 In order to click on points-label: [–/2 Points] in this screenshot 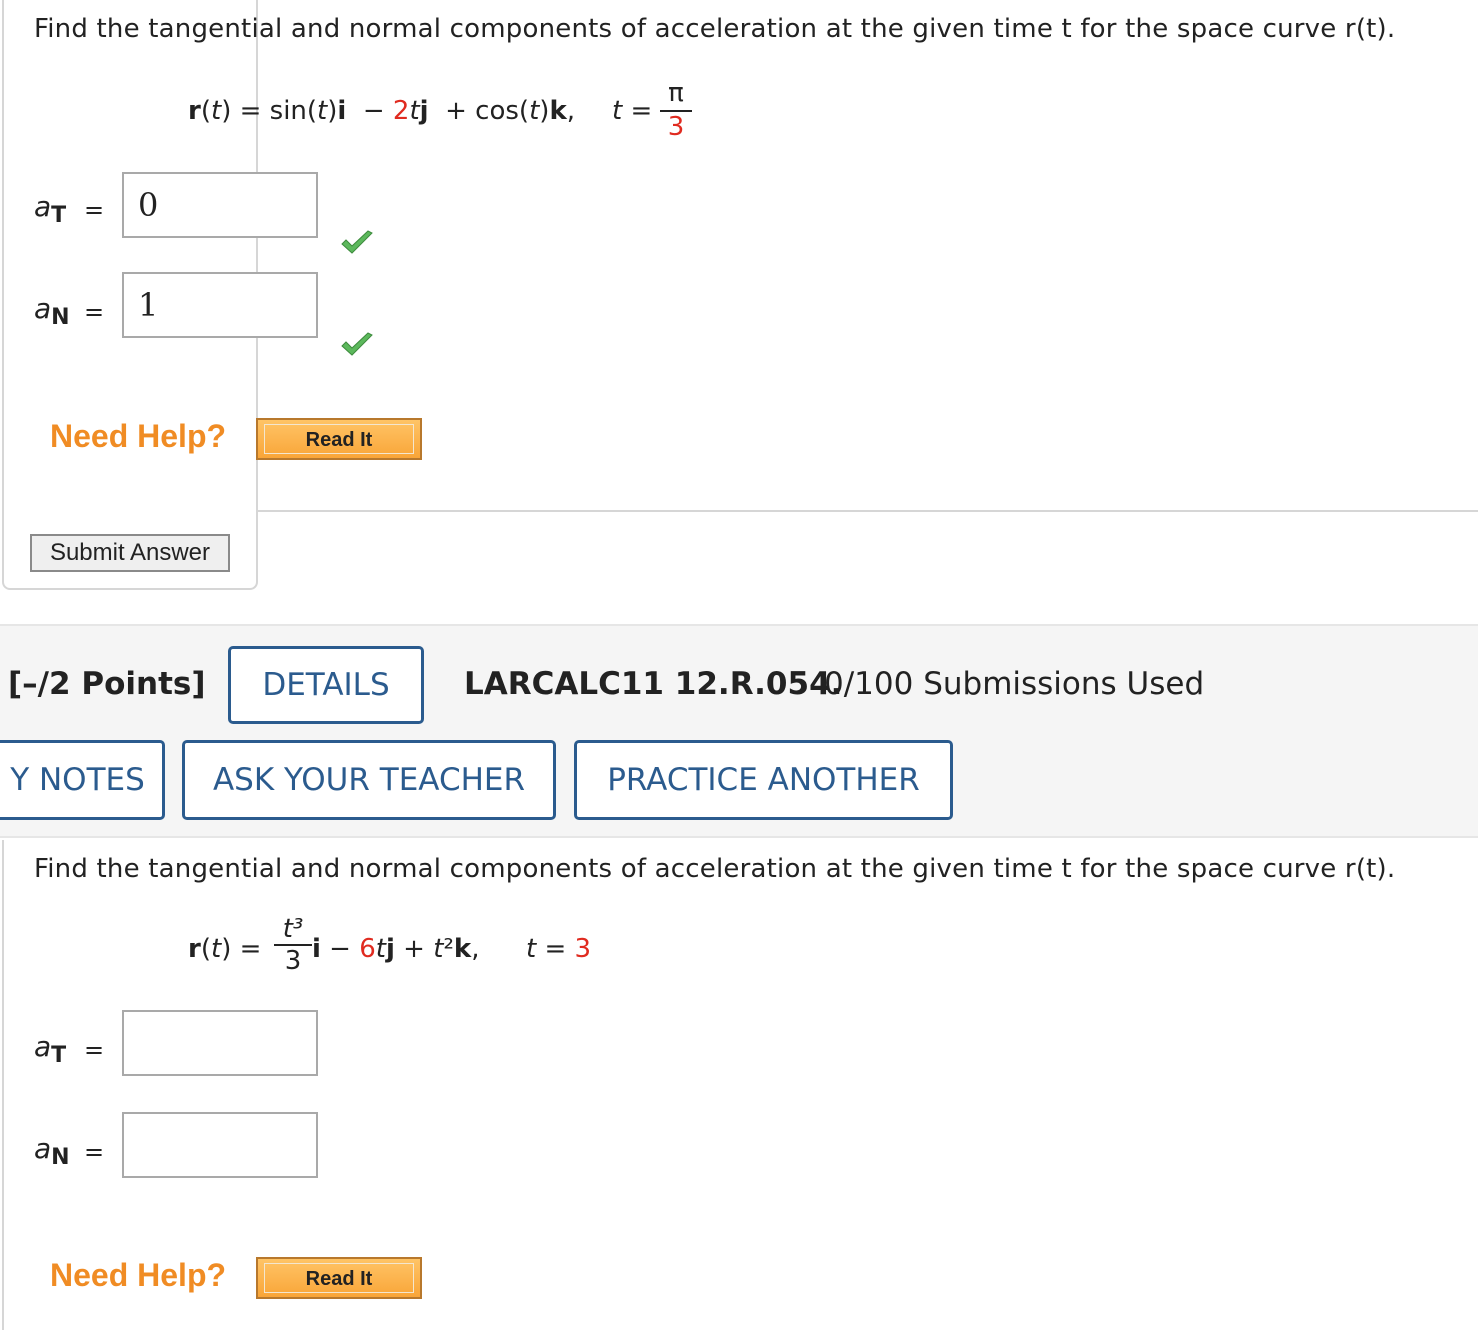, I will do `click(107, 684)`.